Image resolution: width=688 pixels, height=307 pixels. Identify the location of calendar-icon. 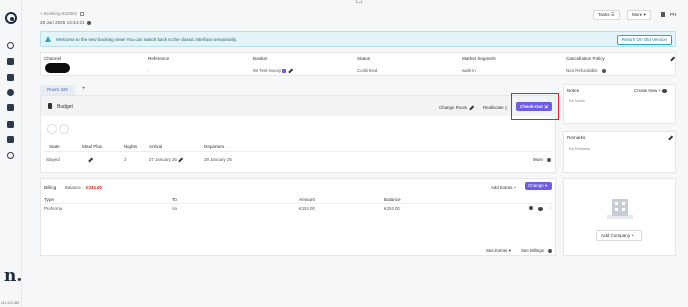
(10, 139).